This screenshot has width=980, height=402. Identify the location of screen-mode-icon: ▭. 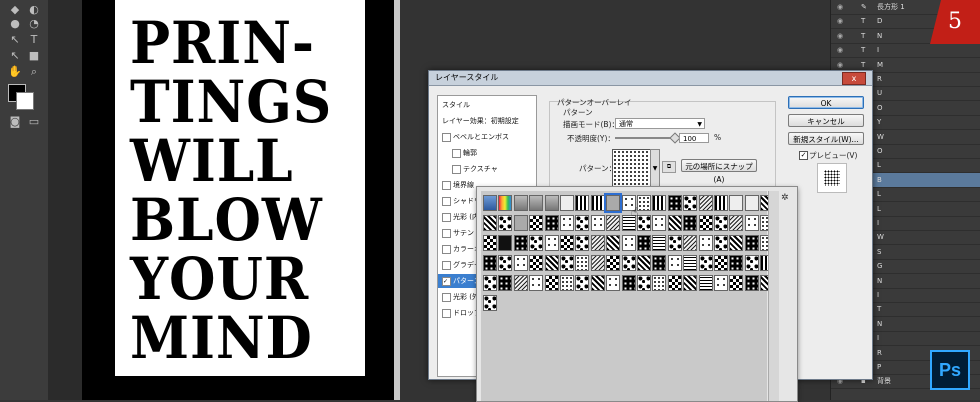
(34, 122).